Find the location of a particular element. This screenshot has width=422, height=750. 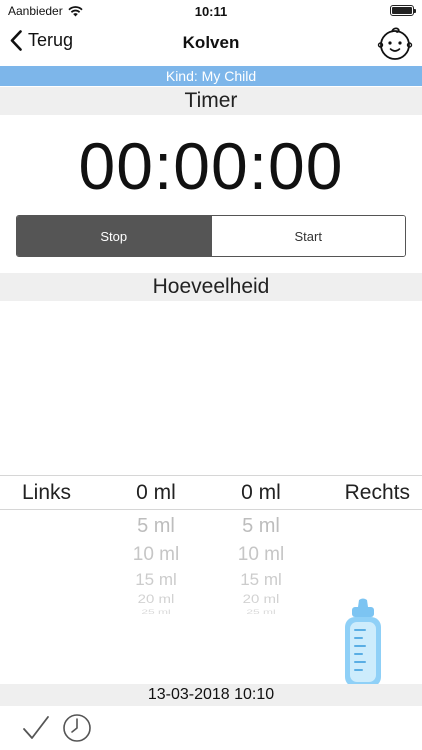

start-segment: Start is located at coordinates (307, 236).